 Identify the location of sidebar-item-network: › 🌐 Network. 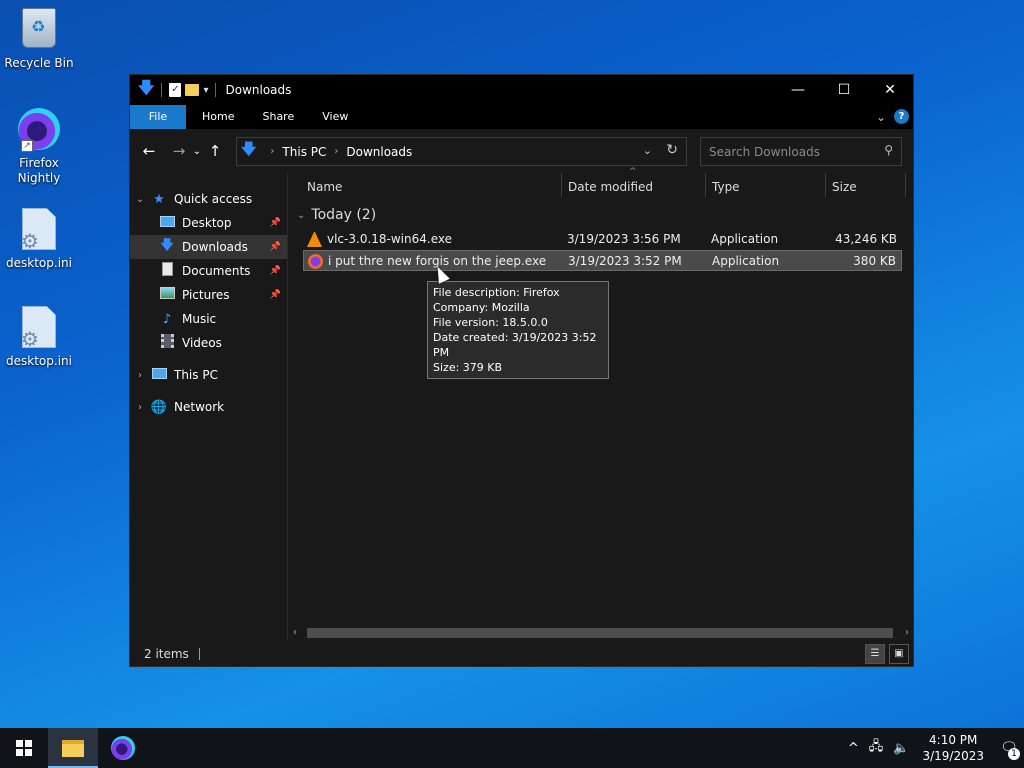
(208, 407).